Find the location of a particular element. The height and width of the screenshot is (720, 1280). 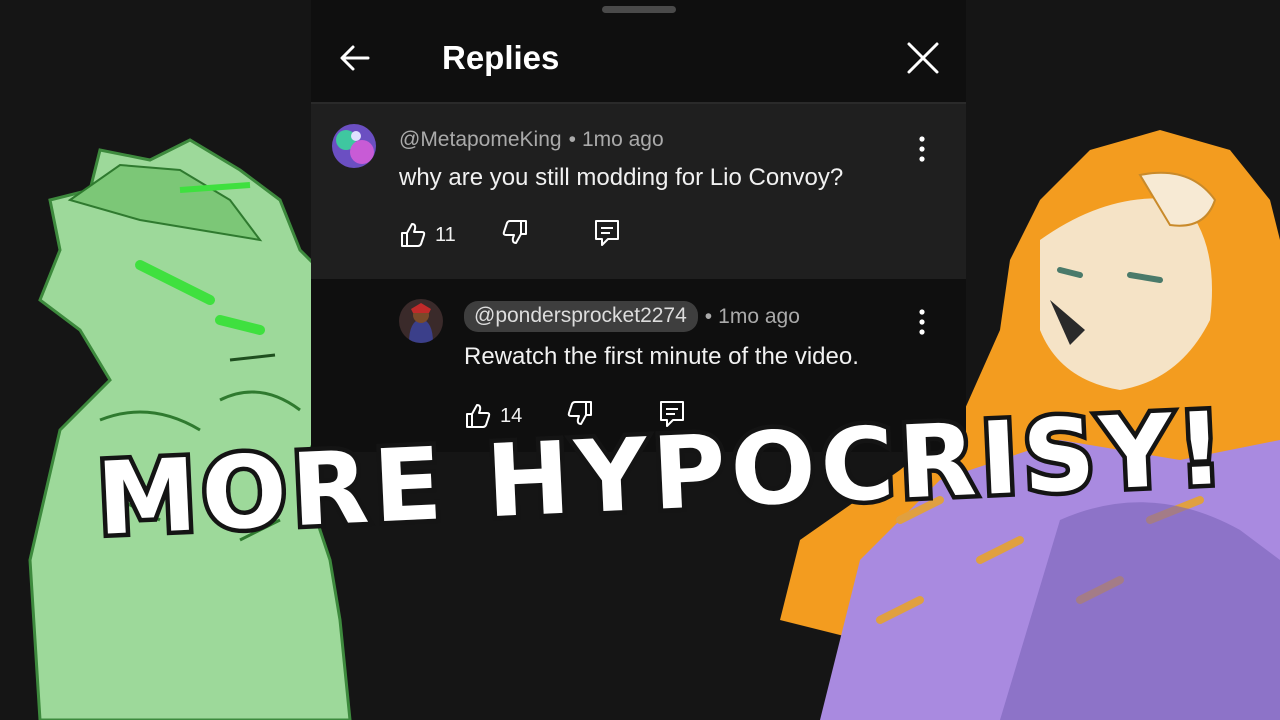

thumbs-down-icon is located at coordinates (514, 232).